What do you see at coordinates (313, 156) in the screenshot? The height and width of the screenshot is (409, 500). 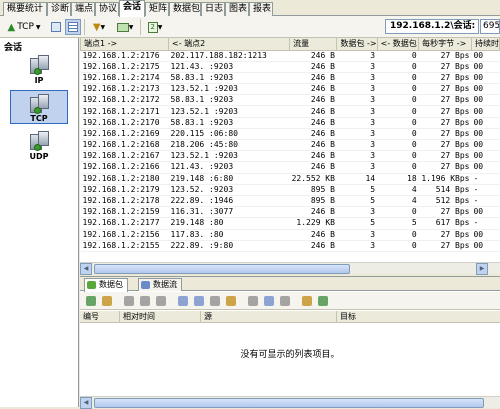 I see `cell-traffic: 246 B` at bounding box center [313, 156].